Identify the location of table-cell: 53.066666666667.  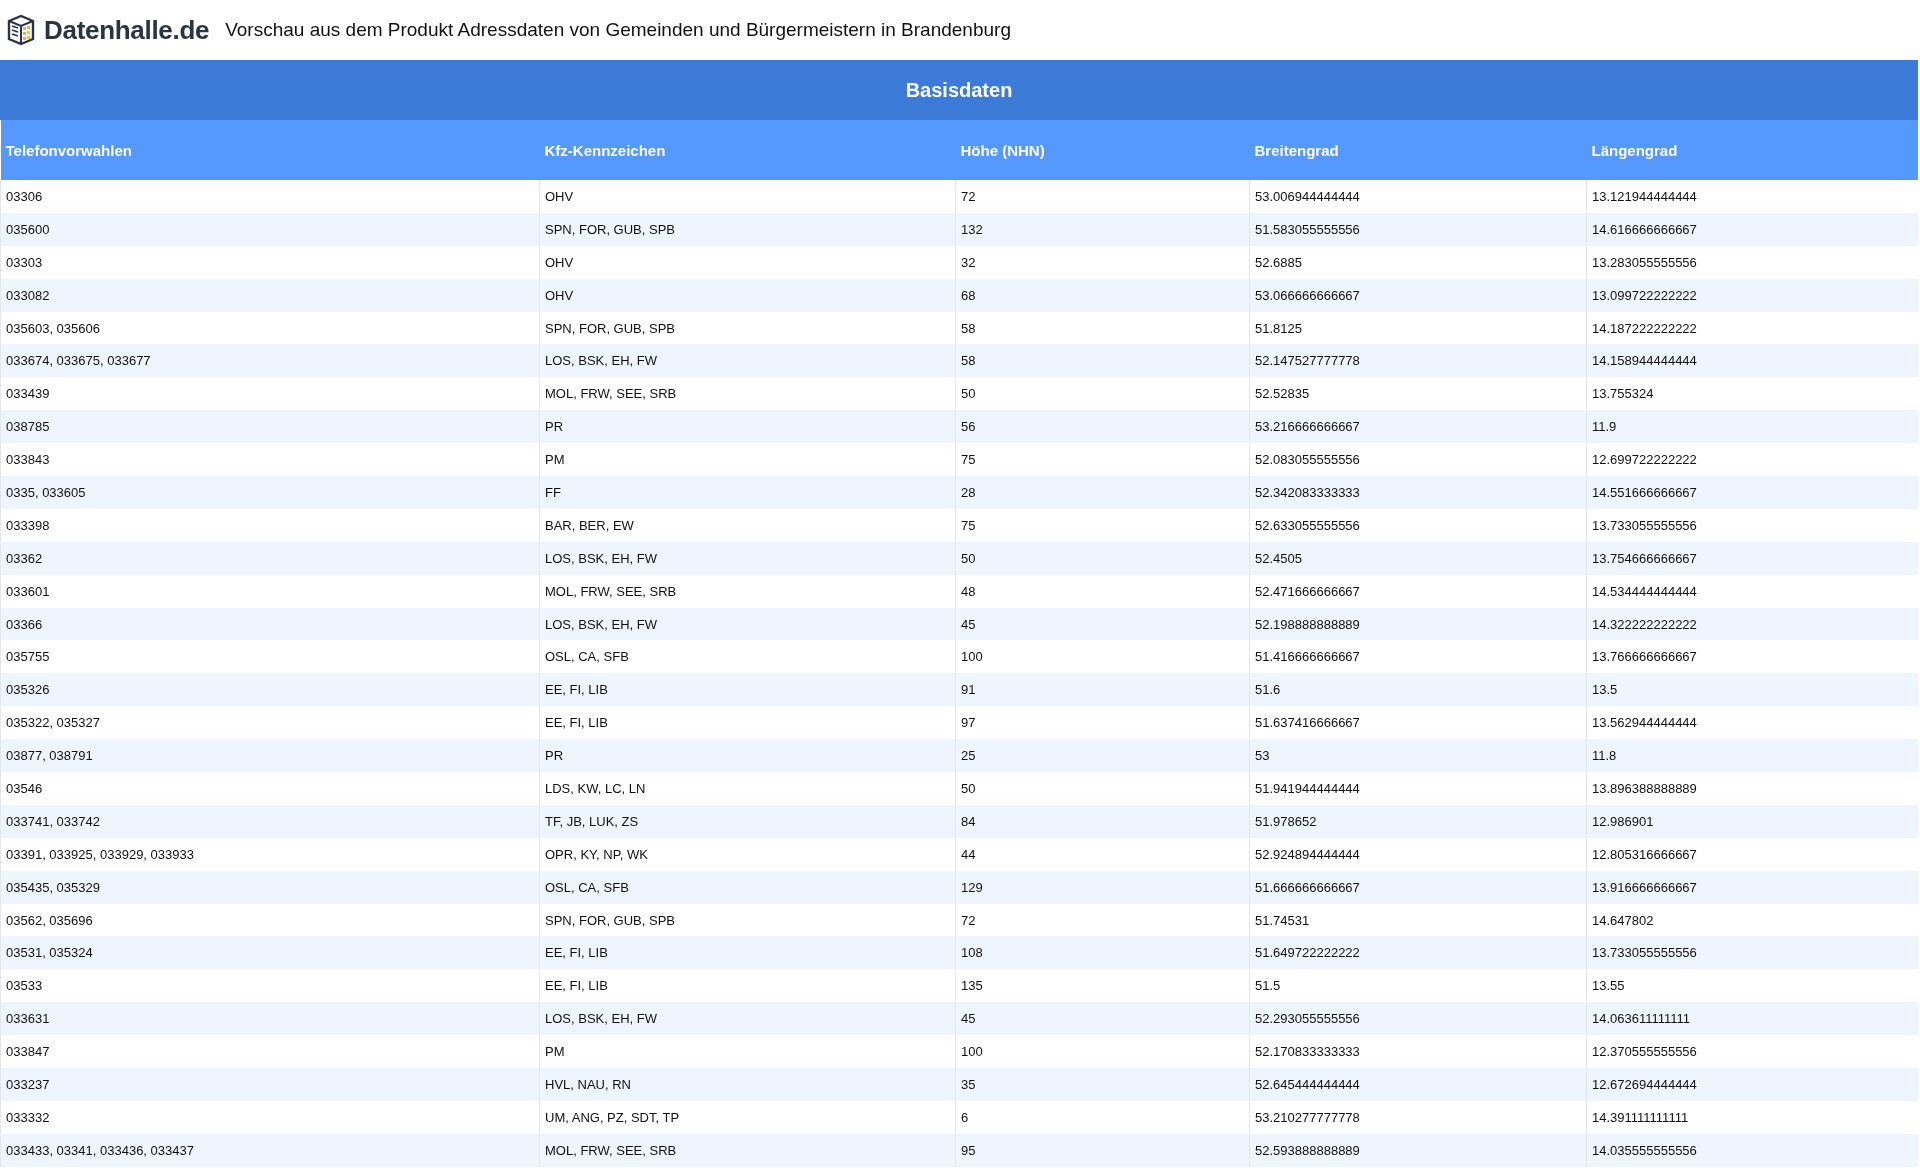
(1418, 295).